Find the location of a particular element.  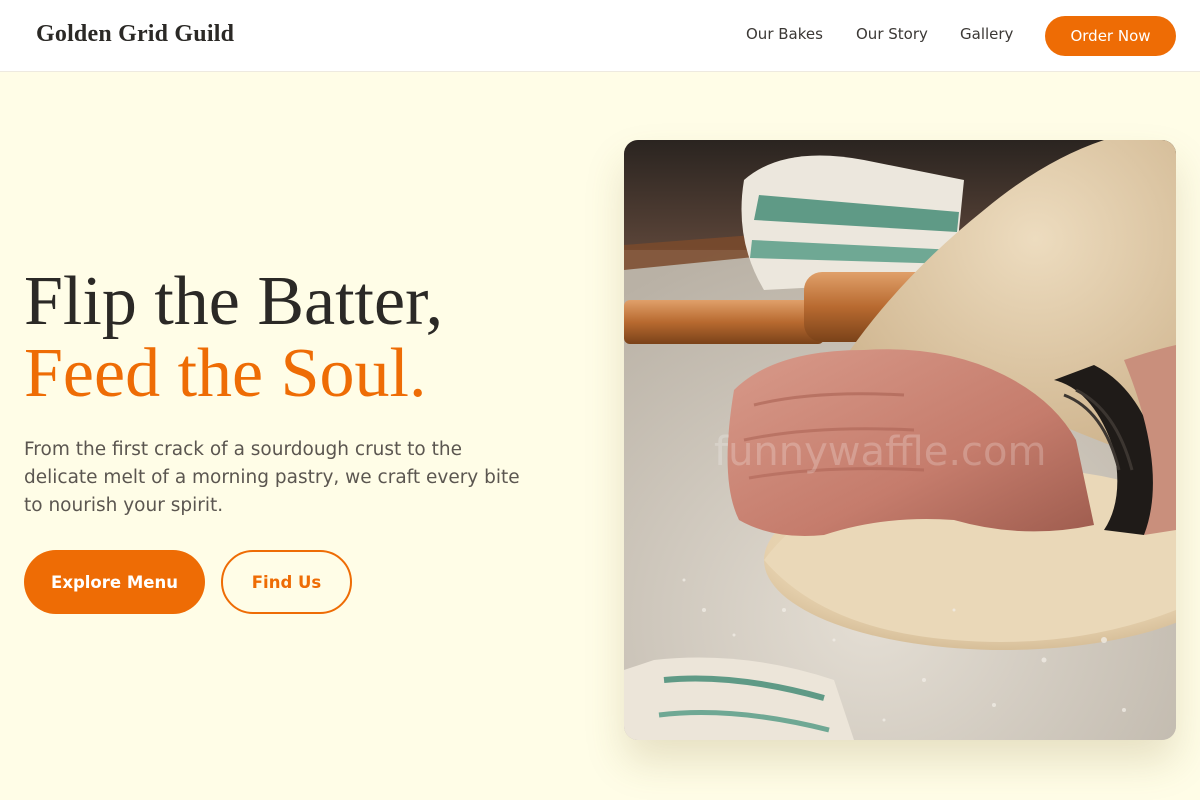

hero-headline-line1: Flip the Batter, is located at coordinates (234, 301).